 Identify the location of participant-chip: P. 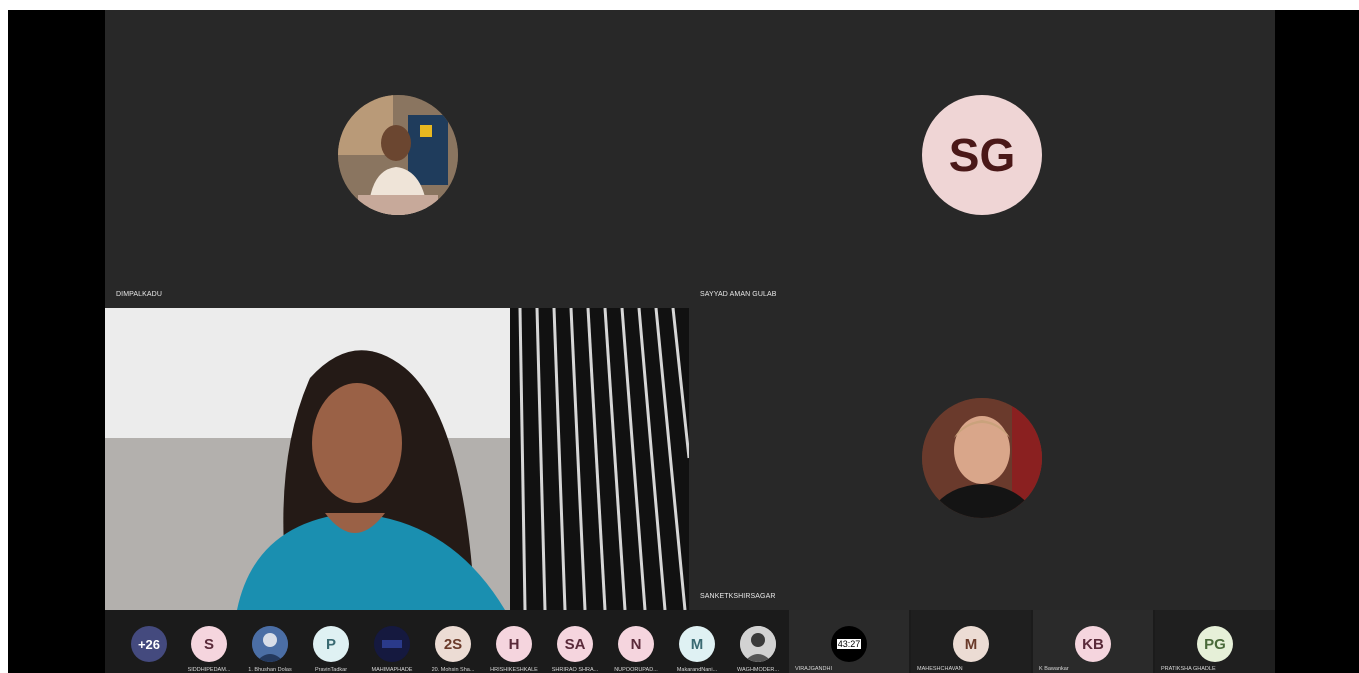
(331, 644).